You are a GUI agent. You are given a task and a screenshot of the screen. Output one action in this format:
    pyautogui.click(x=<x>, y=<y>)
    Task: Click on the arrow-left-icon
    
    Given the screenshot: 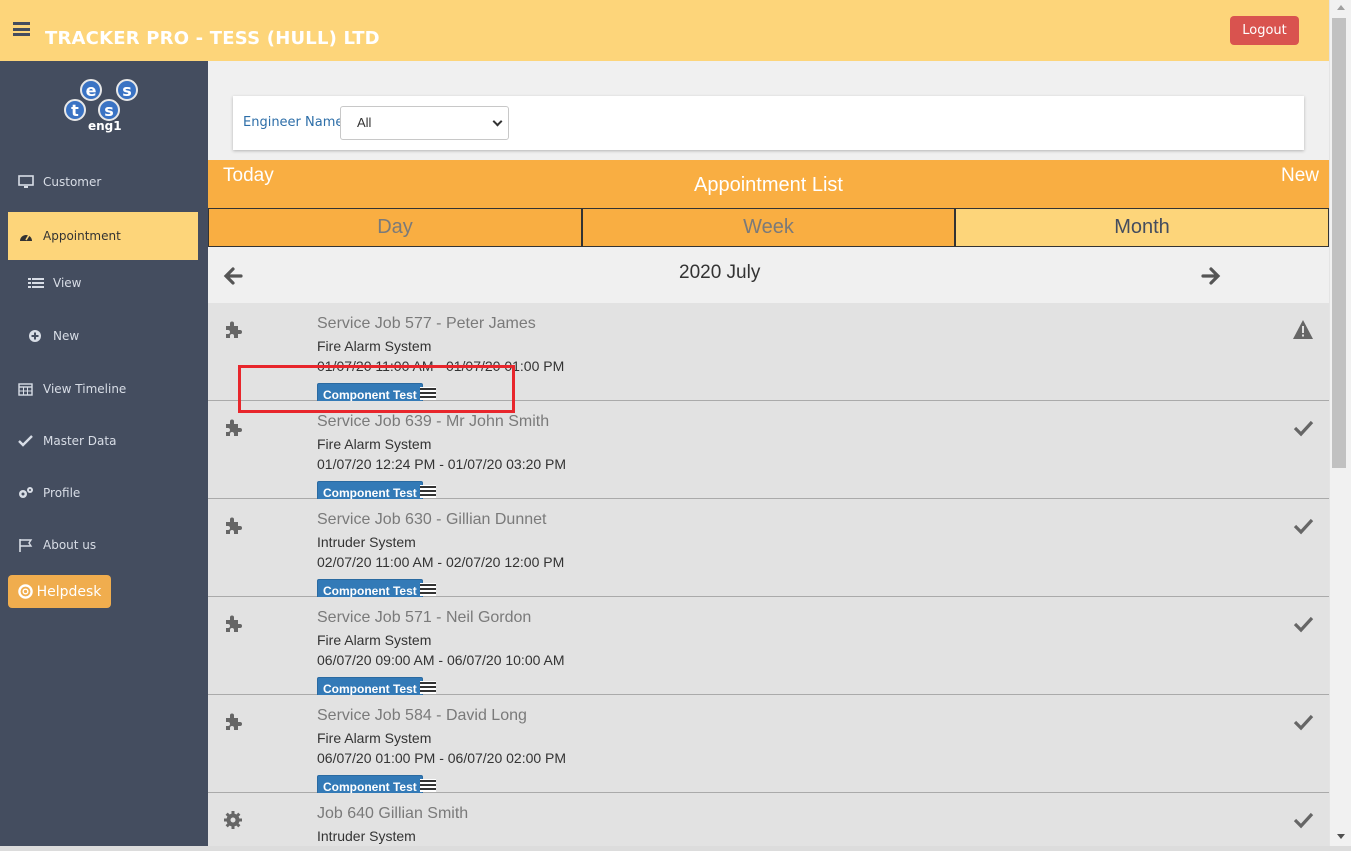 What is the action you would take?
    pyautogui.click(x=233, y=276)
    